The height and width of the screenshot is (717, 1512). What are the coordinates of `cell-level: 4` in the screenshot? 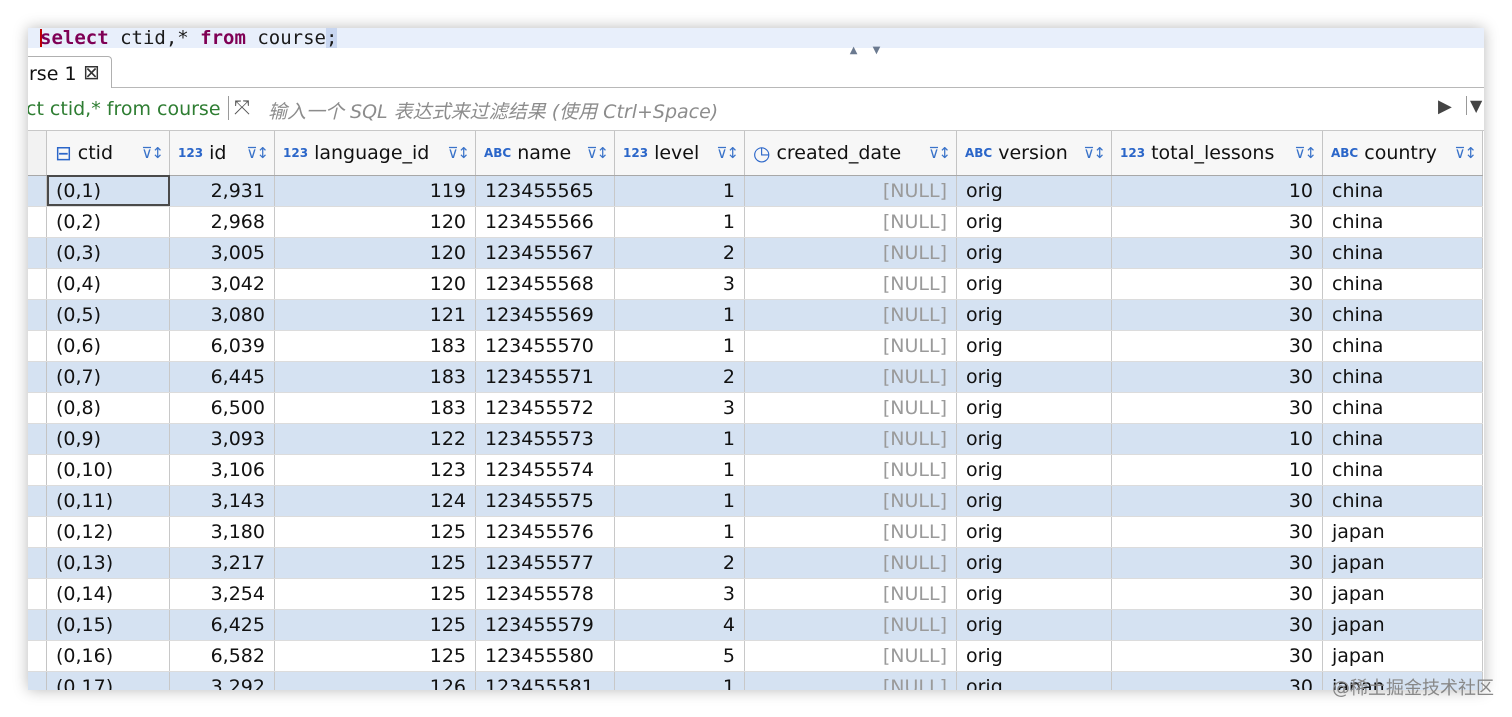 It's located at (679, 625).